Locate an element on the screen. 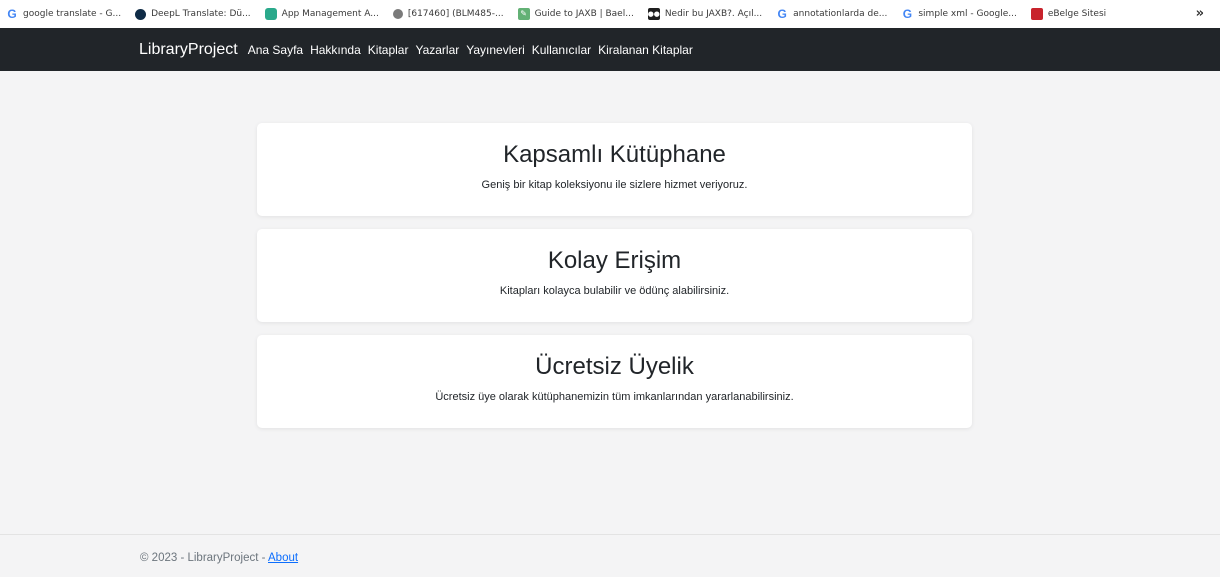 The height and width of the screenshot is (577, 1220). navbar-brand: LibraryProject is located at coordinates (188, 50).